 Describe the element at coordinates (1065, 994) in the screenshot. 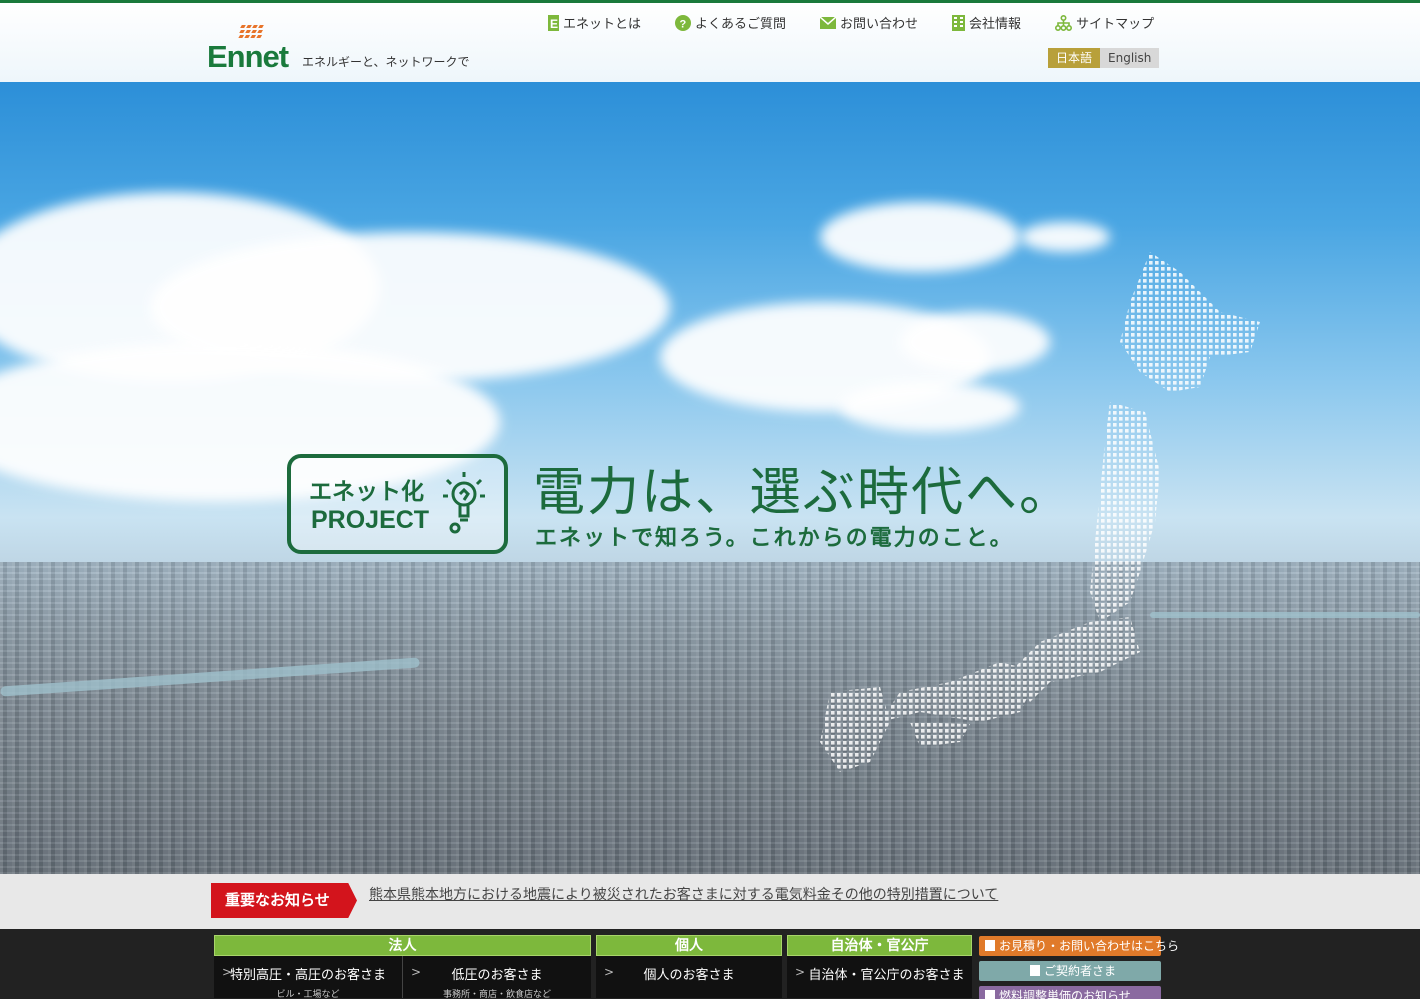

I see `fuel-adjustment-label: 燃料調整単価のお知らせ` at that location.